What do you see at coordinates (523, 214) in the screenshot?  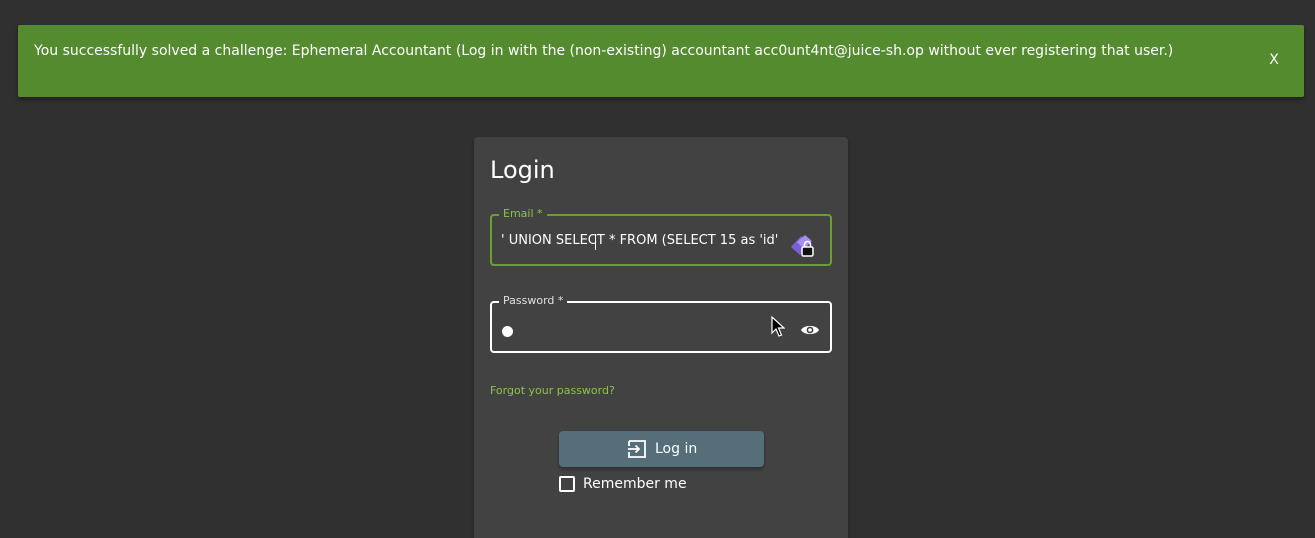 I see `email-label: Email *` at bounding box center [523, 214].